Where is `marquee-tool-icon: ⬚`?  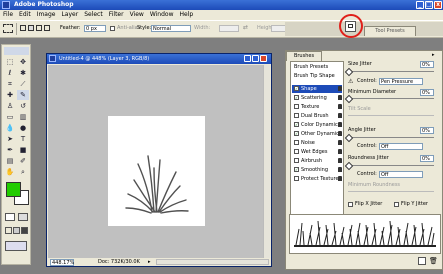 marquee-tool-icon: ⬚ is located at coordinates (10, 62).